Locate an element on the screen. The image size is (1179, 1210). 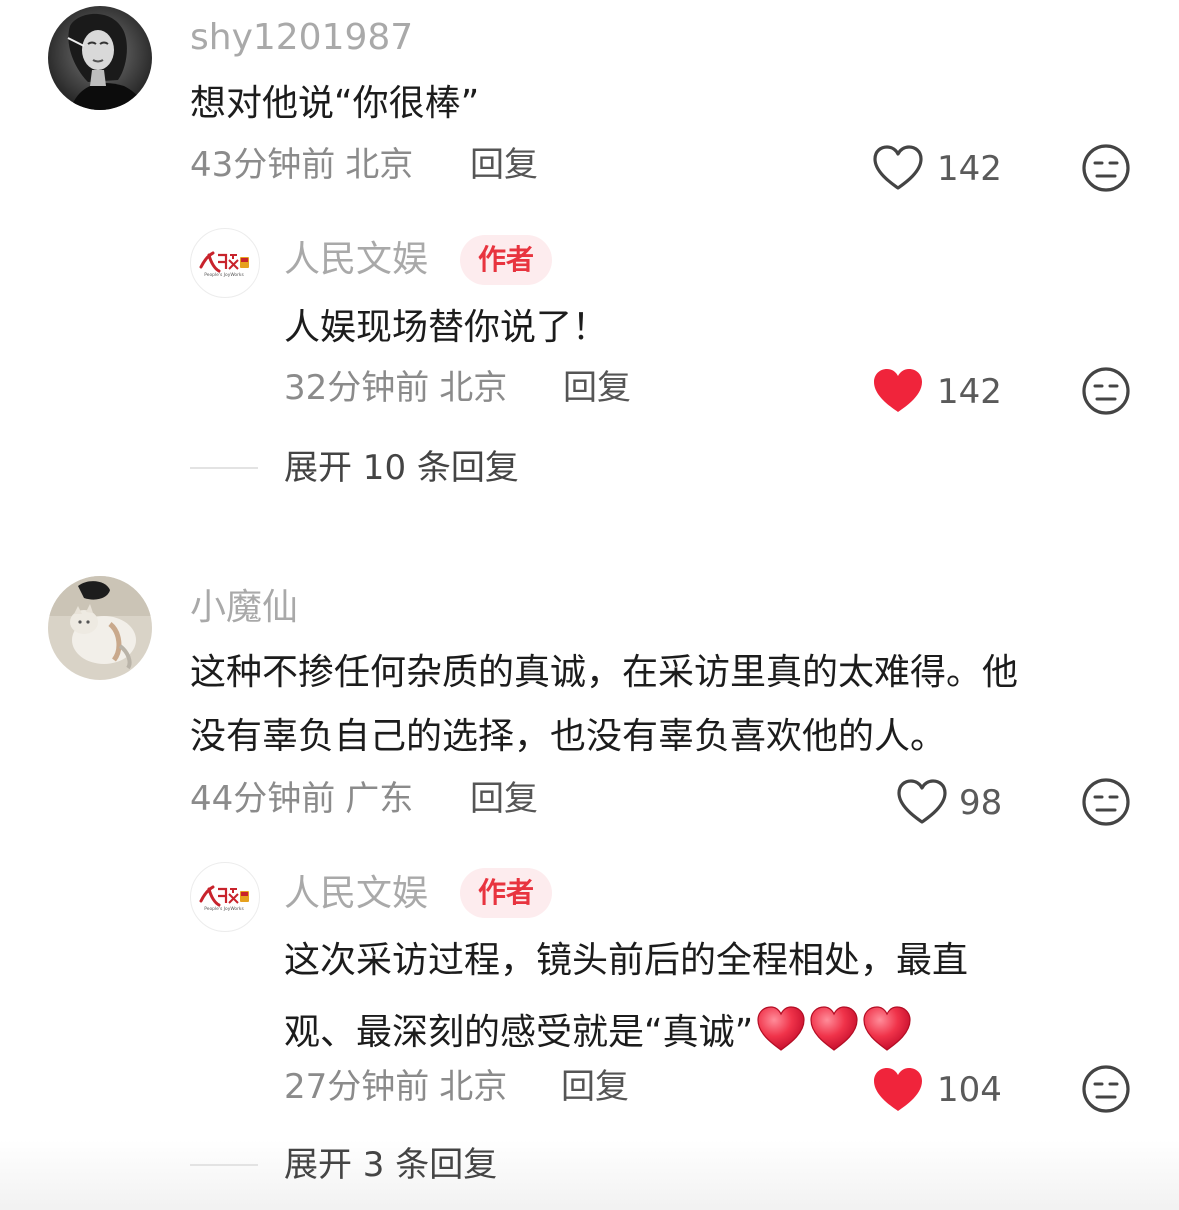
comment-text: 想对他说“你很棒” is located at coordinates (335, 103).